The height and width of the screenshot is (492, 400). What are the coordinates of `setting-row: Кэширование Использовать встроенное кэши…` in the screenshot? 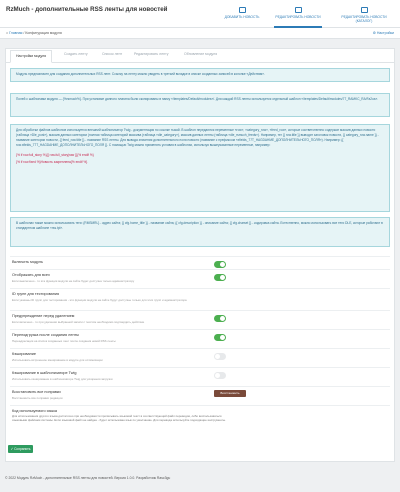 It's located at (200, 357).